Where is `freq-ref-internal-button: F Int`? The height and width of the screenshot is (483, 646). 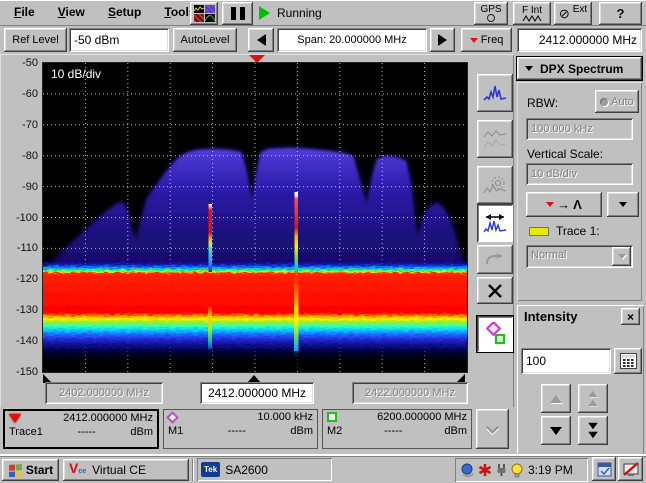 freq-ref-internal-button: F Int is located at coordinates (532, 13).